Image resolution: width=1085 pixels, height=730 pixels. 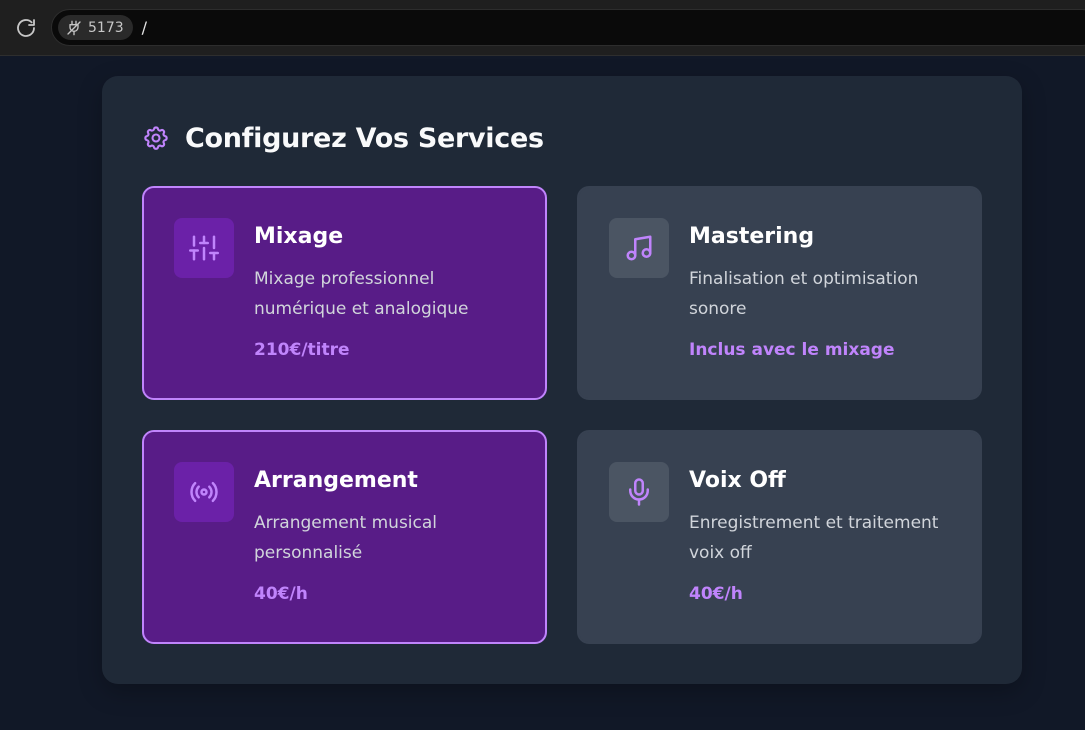 I want to click on gear-icon, so click(x=156, y=138).